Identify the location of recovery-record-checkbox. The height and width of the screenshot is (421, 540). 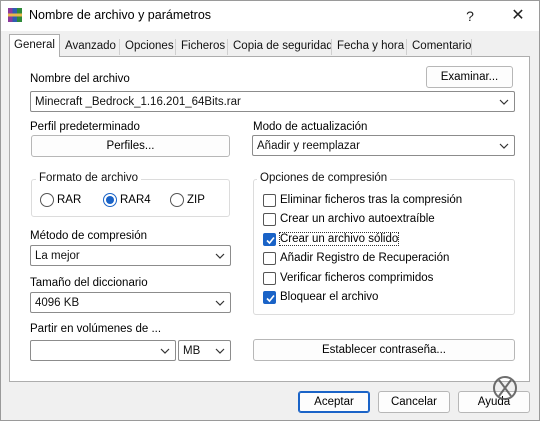
(269, 258).